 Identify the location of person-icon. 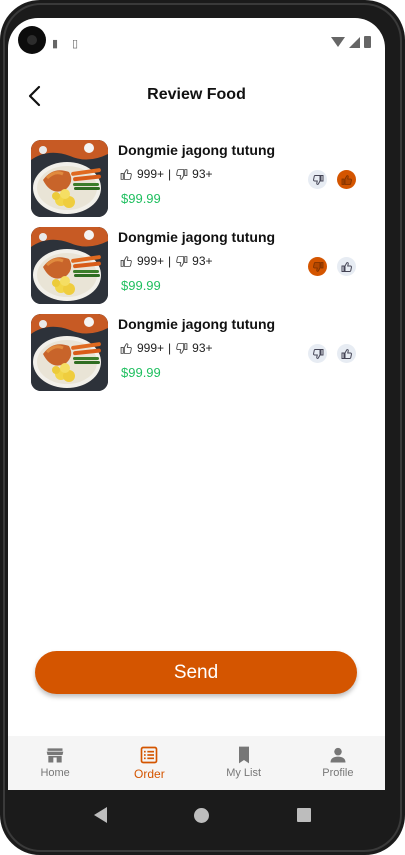
(338, 755).